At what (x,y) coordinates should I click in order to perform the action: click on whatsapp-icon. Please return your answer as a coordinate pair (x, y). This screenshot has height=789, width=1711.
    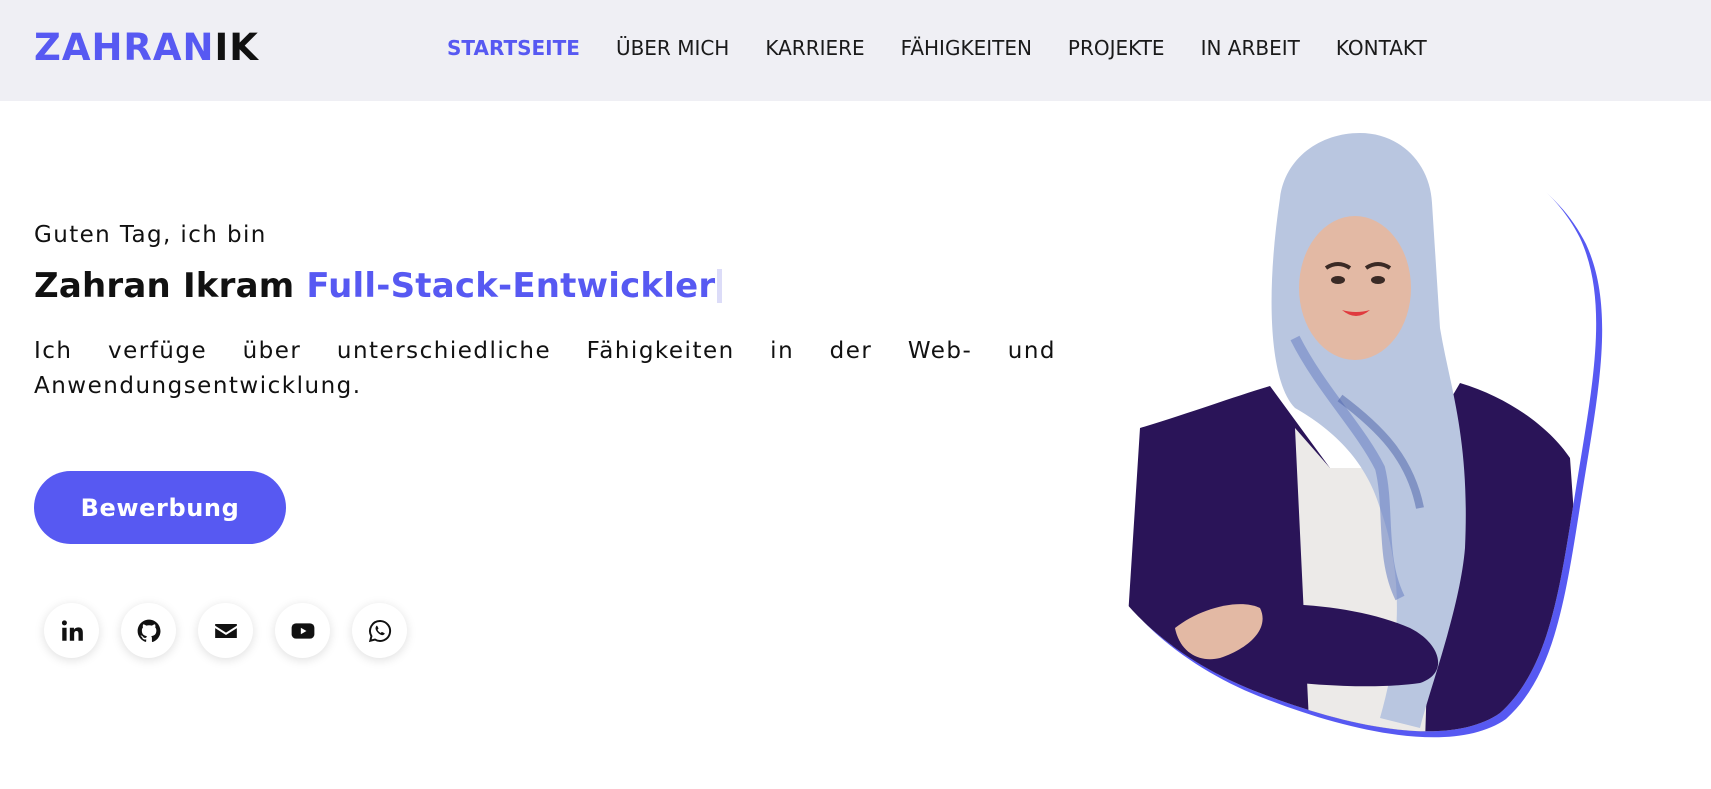
    Looking at the image, I should click on (379, 630).